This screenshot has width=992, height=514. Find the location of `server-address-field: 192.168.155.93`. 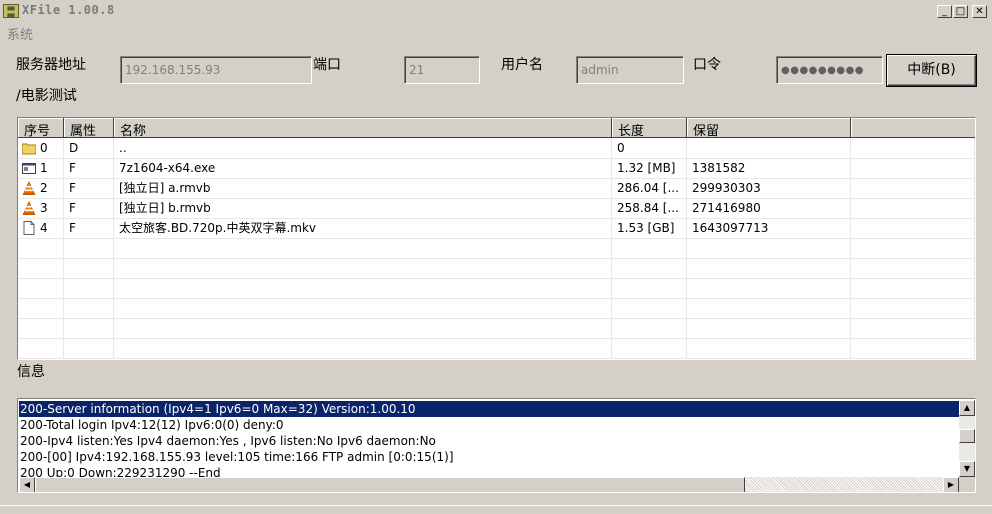

server-address-field: 192.168.155.93 is located at coordinates (216, 70).